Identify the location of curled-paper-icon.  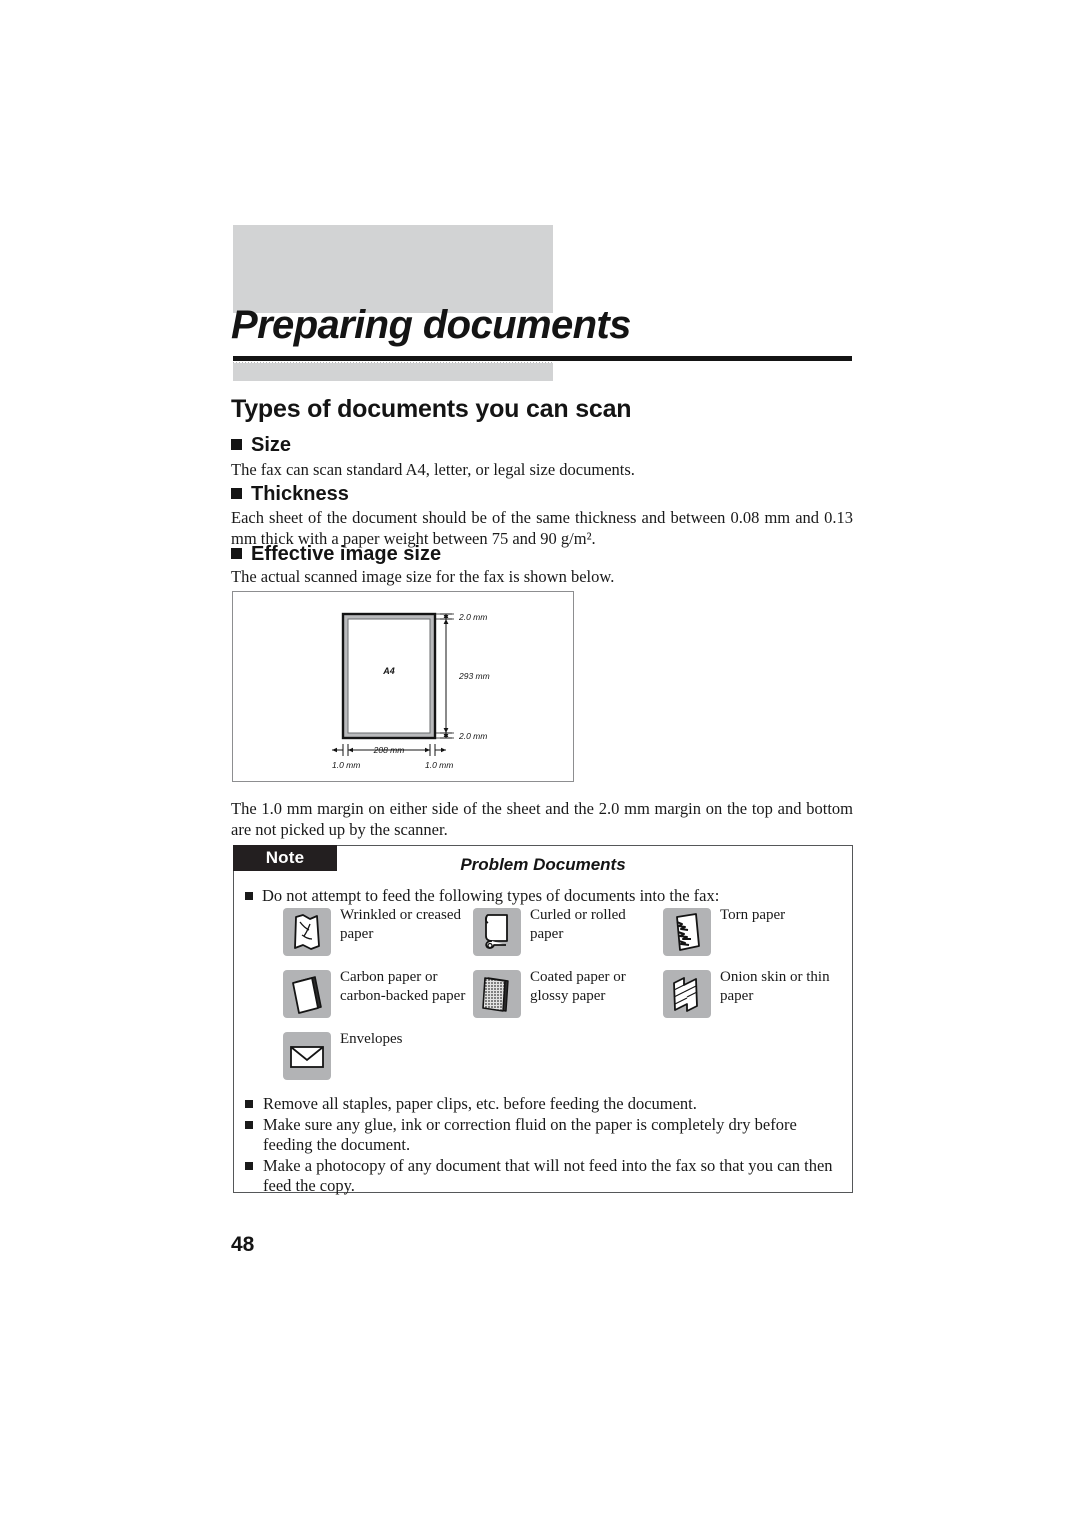
(497, 932).